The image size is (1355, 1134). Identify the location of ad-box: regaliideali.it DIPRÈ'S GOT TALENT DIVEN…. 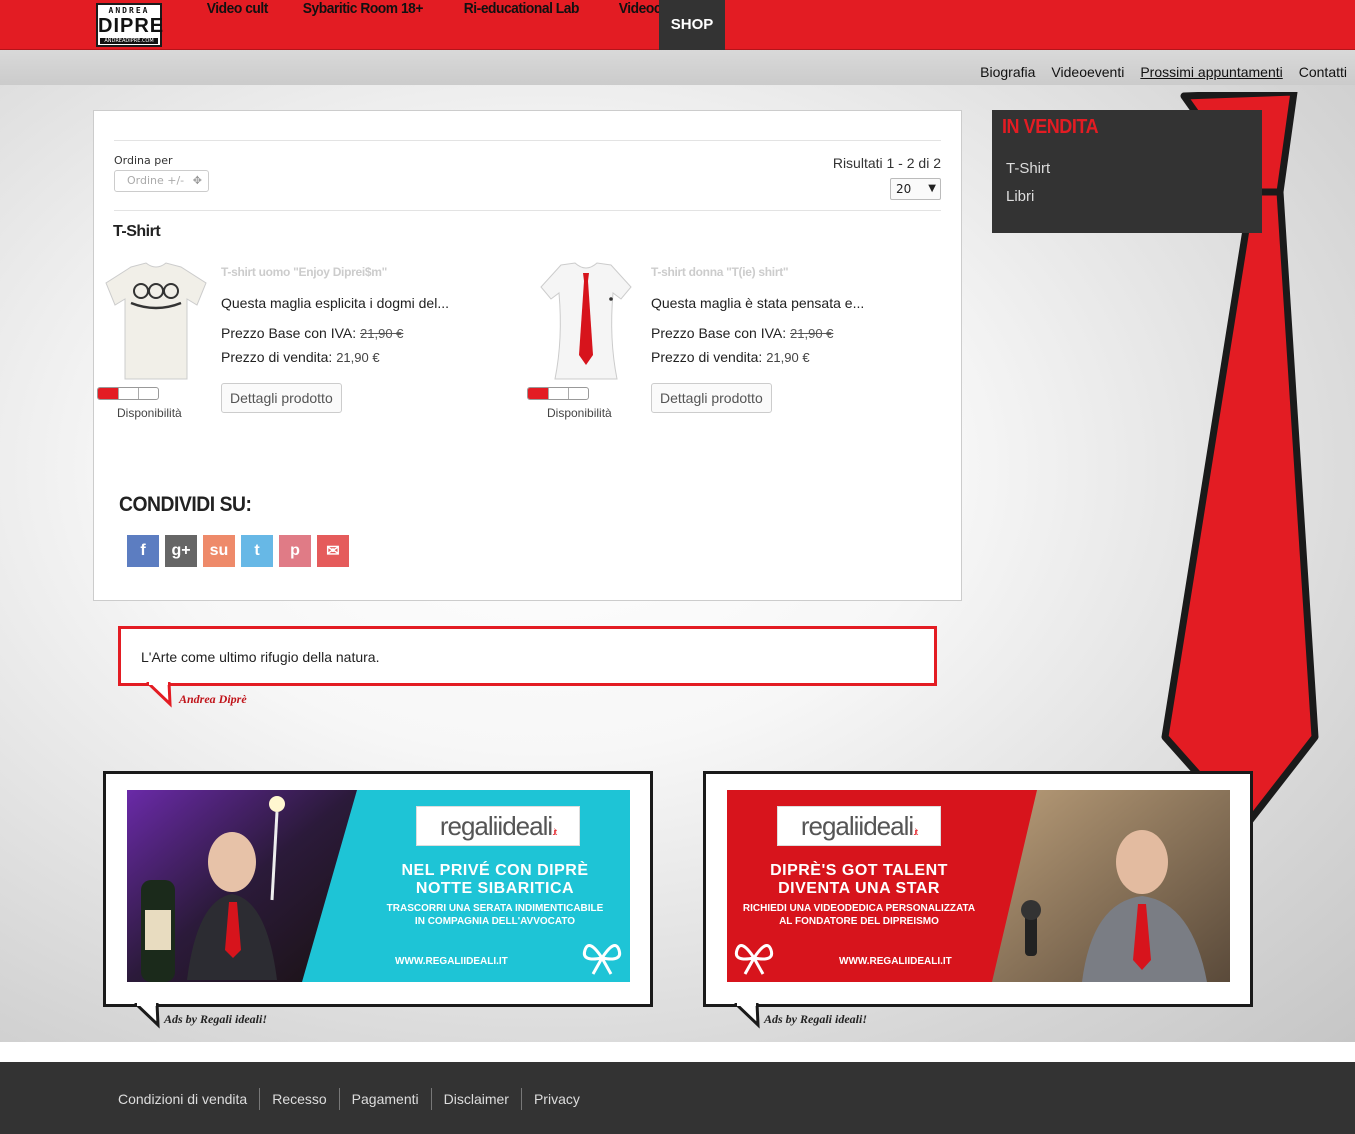
(978, 889).